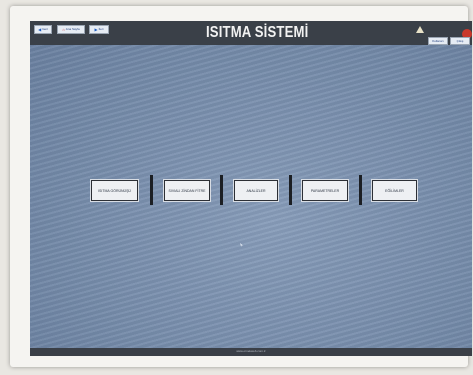 The image size is (473, 375). I want to click on home-icon: ⌂, so click(63, 29).